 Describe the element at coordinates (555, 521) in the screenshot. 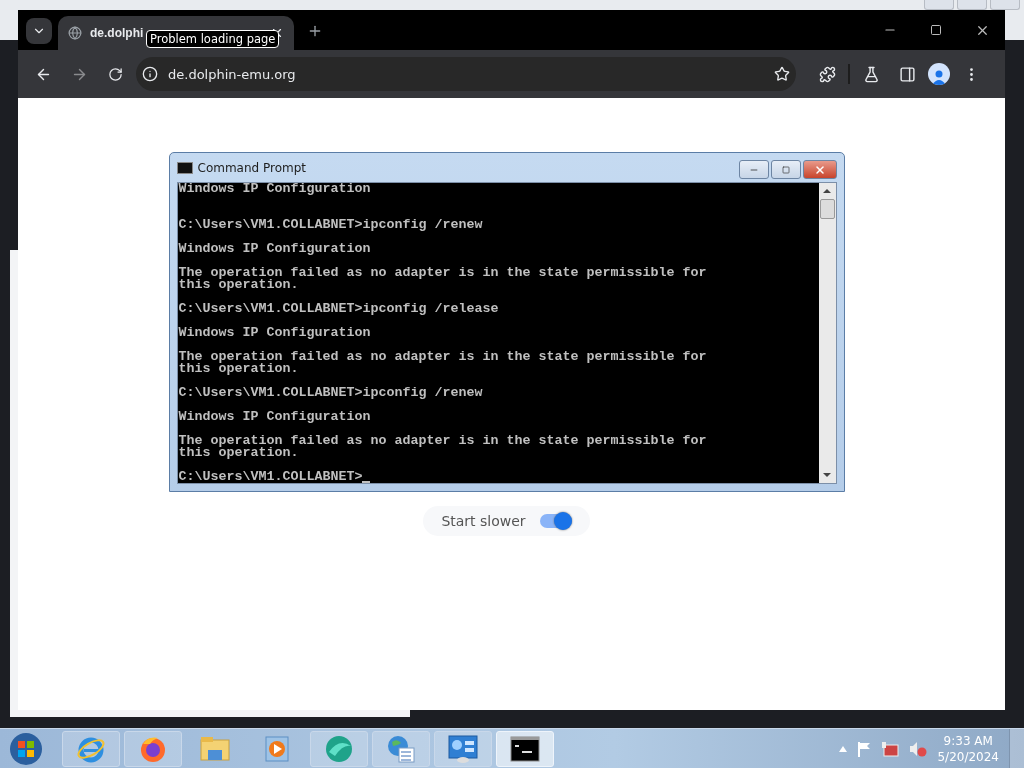

I see `toggle-switch` at that location.